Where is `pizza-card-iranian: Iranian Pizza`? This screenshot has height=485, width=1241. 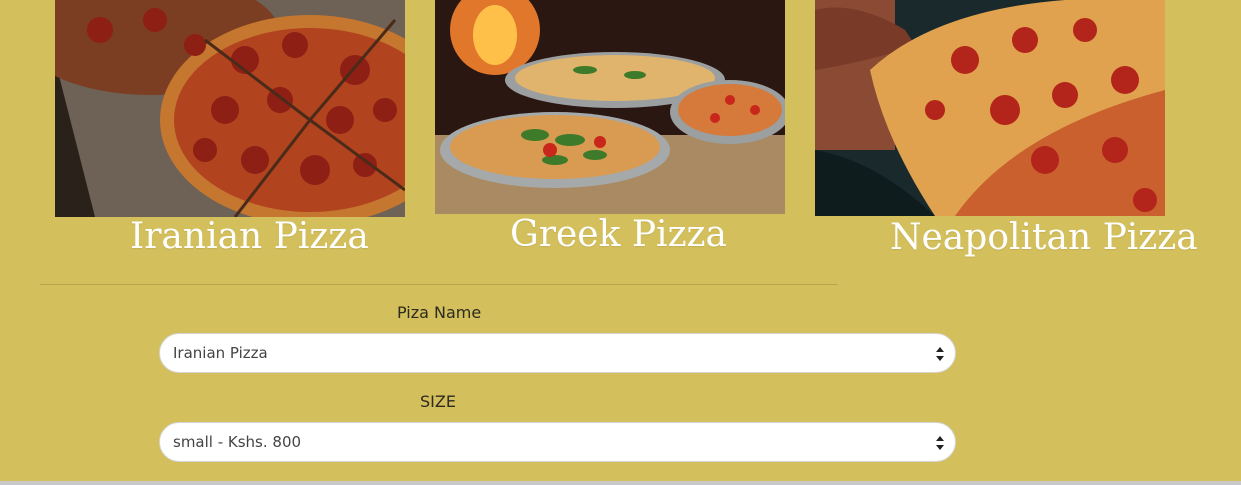
pizza-card-iranian: Iranian Pizza is located at coordinates (230, 128).